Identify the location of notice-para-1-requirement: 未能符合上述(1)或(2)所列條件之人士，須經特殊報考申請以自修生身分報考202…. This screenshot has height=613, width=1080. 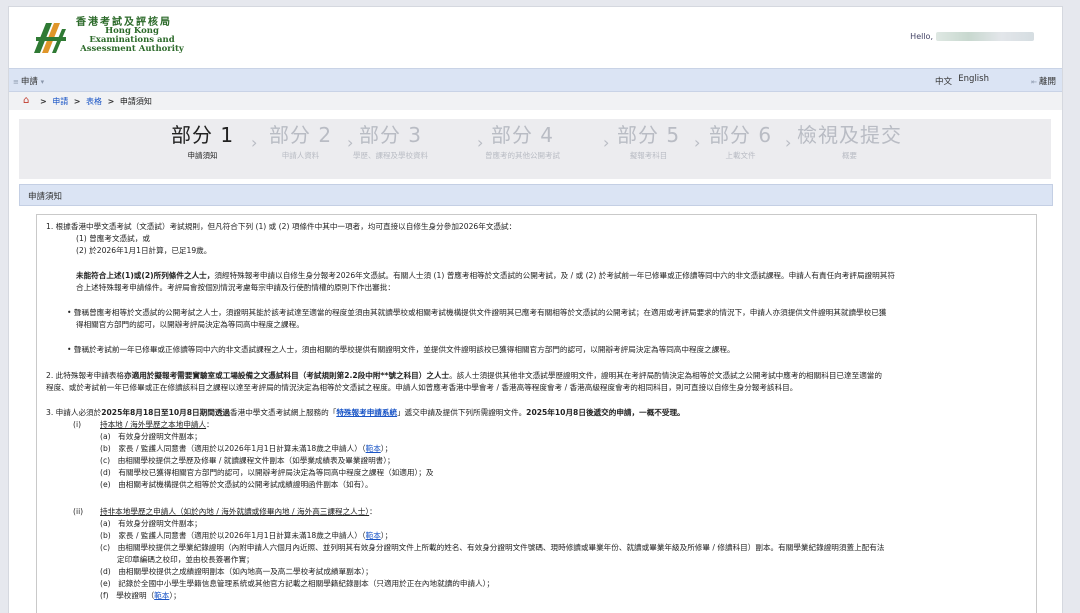
(485, 276).